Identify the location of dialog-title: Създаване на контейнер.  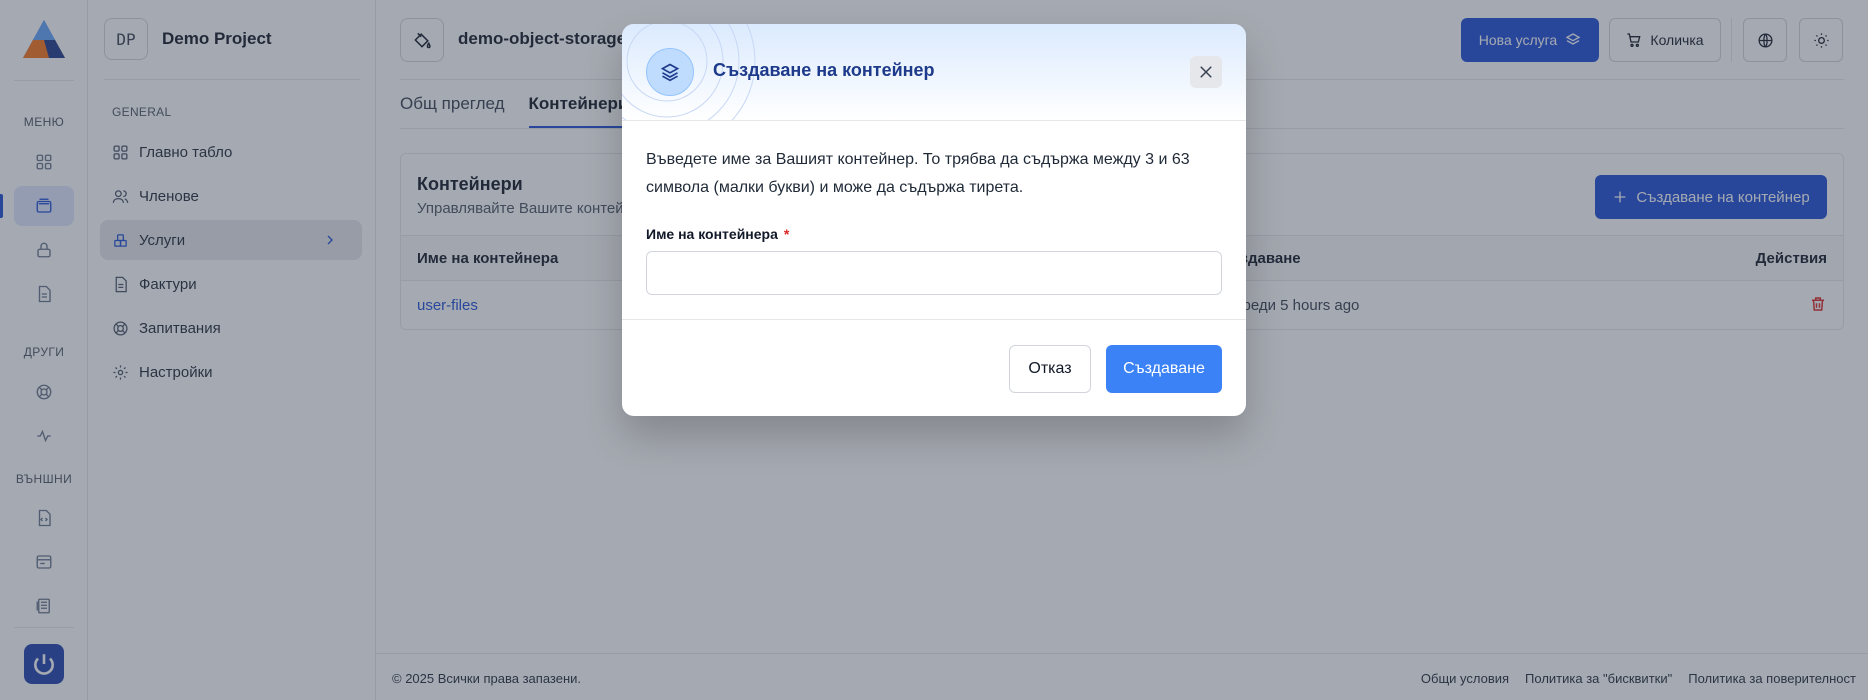
(824, 70).